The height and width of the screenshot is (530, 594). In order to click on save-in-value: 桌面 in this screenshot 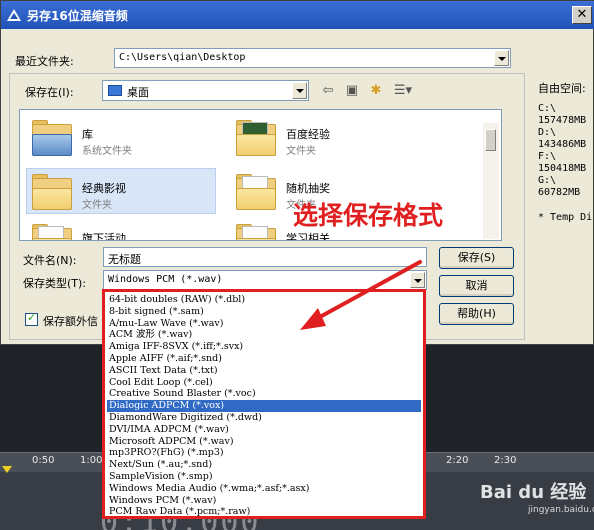, I will do `click(138, 92)`.